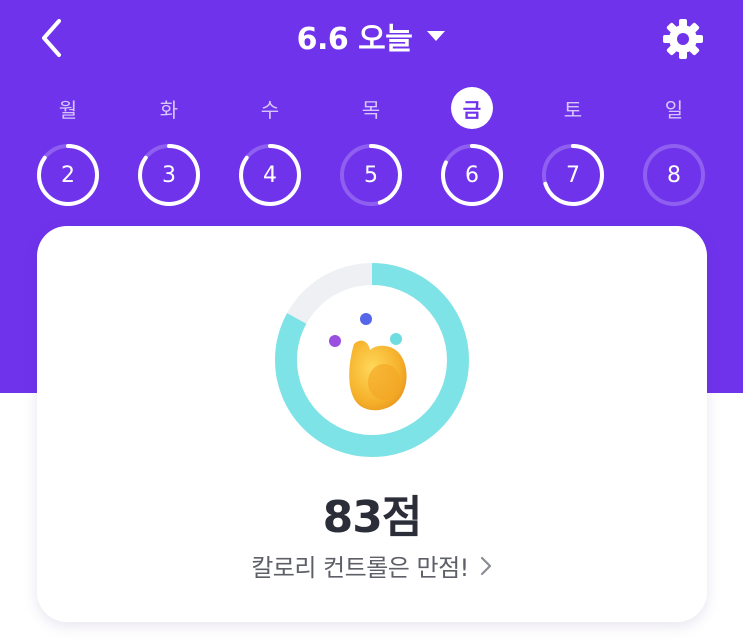  I want to click on day-number: 8, so click(674, 175).